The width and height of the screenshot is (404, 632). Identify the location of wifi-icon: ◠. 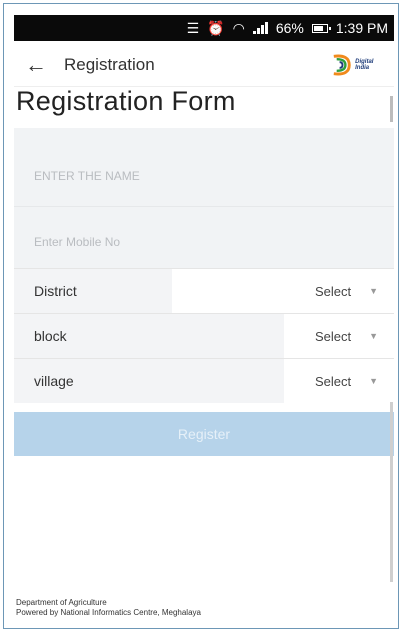
(238, 27).